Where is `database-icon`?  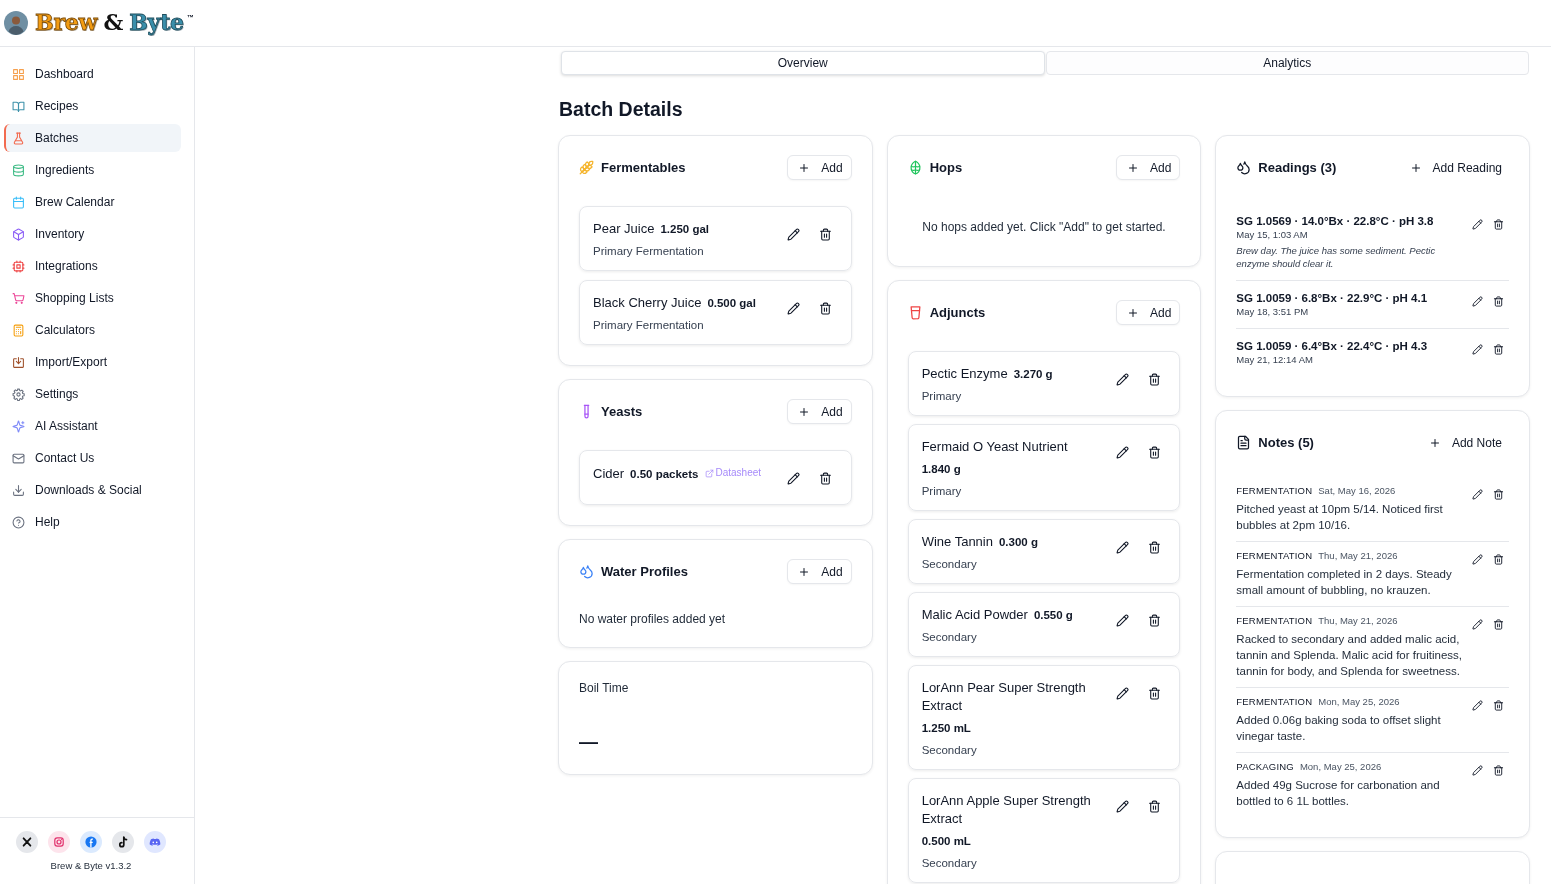 database-icon is located at coordinates (18, 170).